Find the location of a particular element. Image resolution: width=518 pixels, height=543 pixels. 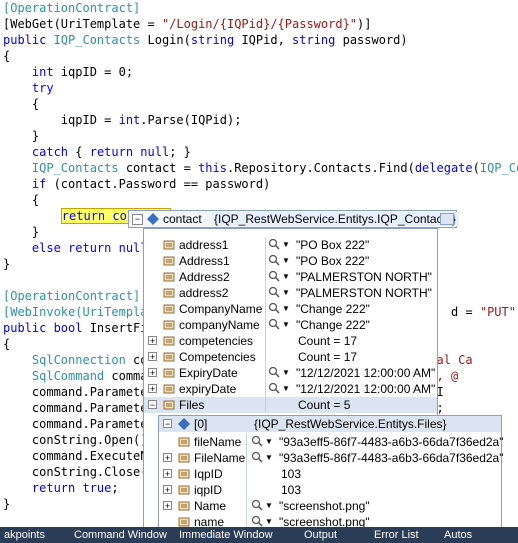

tool-window-tab: Command Window is located at coordinates (120, 535).